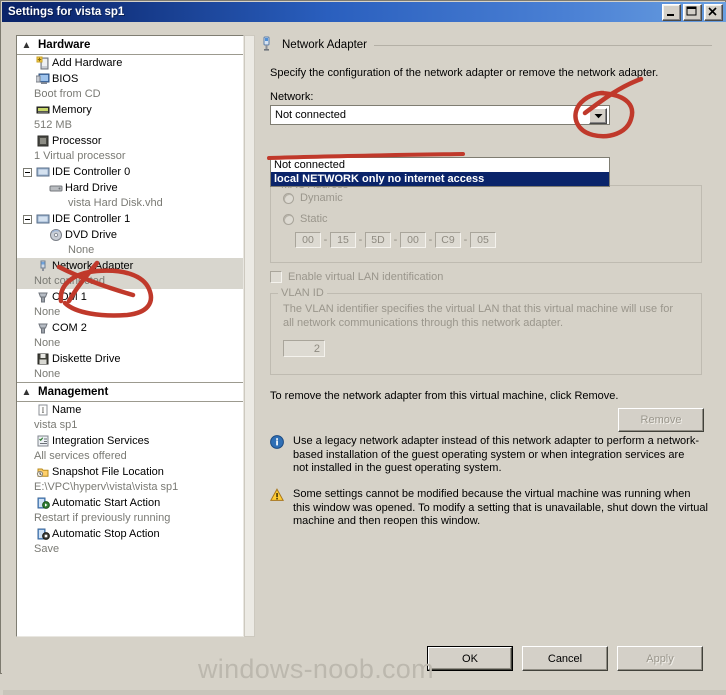 Image resolution: width=726 pixels, height=695 pixels. I want to click on vlan-id-group-label: VLAN ID, so click(302, 293).